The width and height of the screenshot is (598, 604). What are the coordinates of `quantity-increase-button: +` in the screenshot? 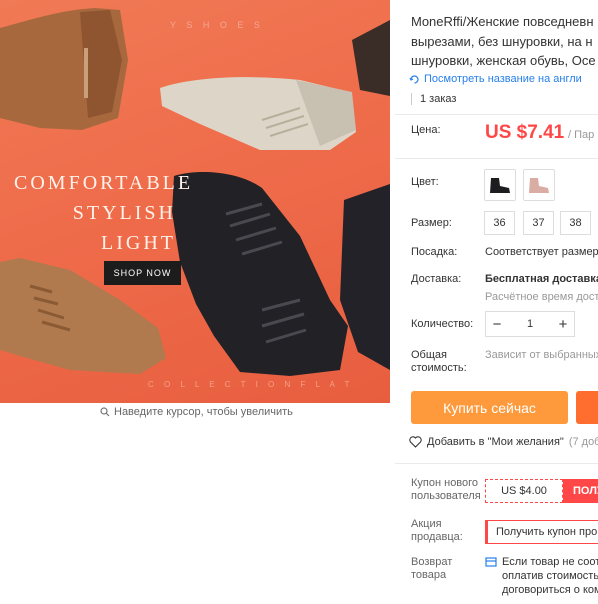 It's located at (563, 324).